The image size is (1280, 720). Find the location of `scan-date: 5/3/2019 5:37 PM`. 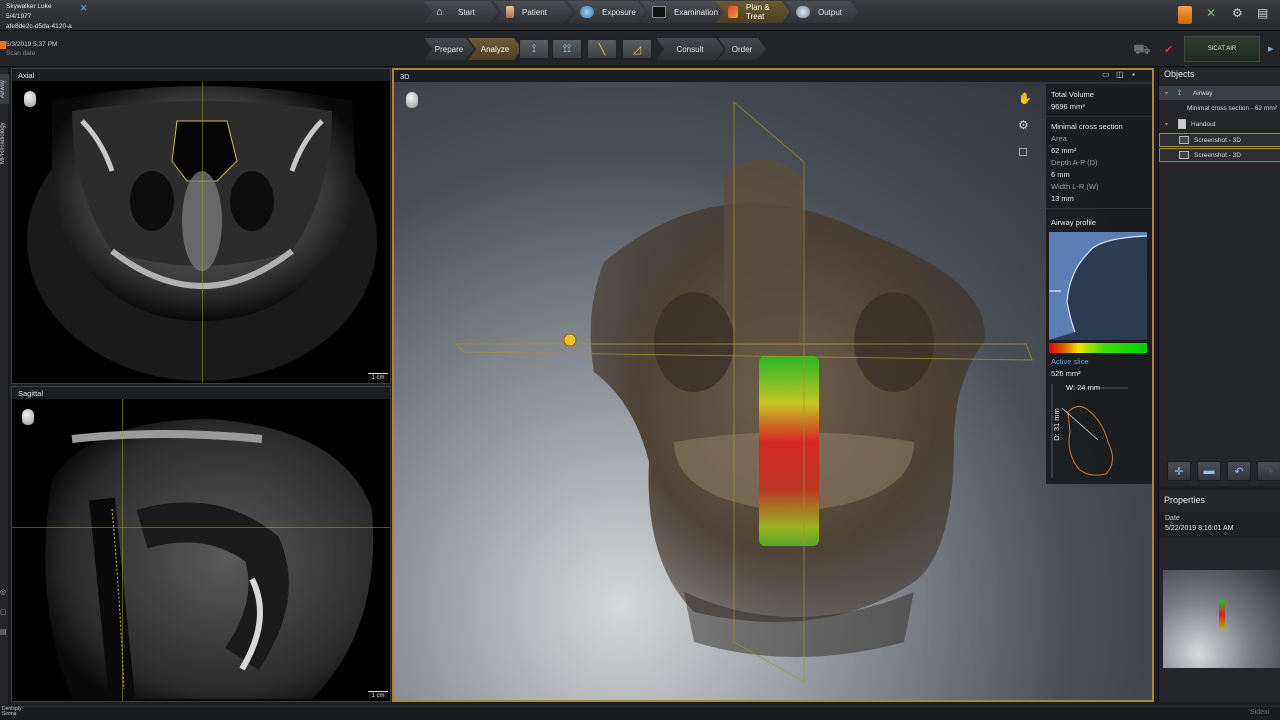

scan-date: 5/3/2019 5:37 PM is located at coordinates (32, 44).